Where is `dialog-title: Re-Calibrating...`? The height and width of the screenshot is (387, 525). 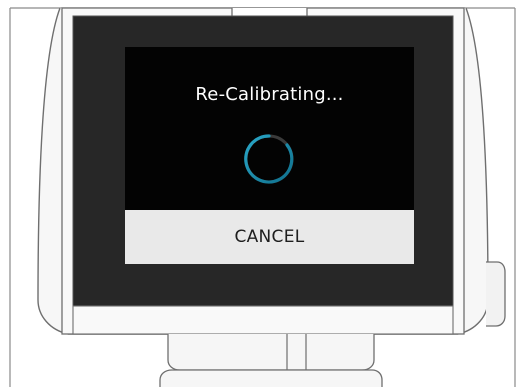
dialog-title: Re-Calibrating... is located at coordinates (269, 94).